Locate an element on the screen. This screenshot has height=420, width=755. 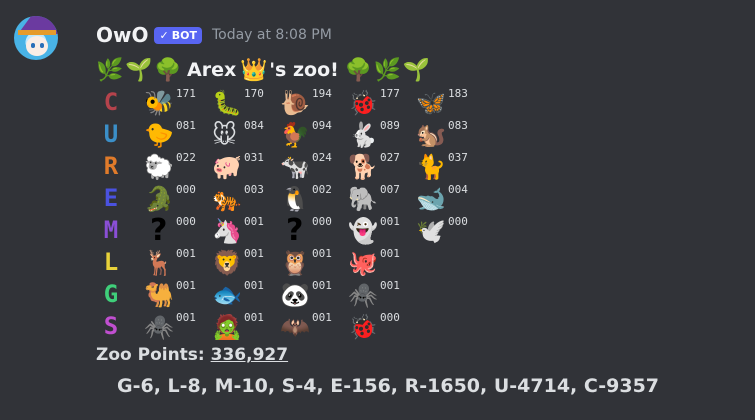
zoo-row: C 🐝 171 🐛 170 🐌 194 🐞 177 🦋 183 is located at coordinates (282, 102).